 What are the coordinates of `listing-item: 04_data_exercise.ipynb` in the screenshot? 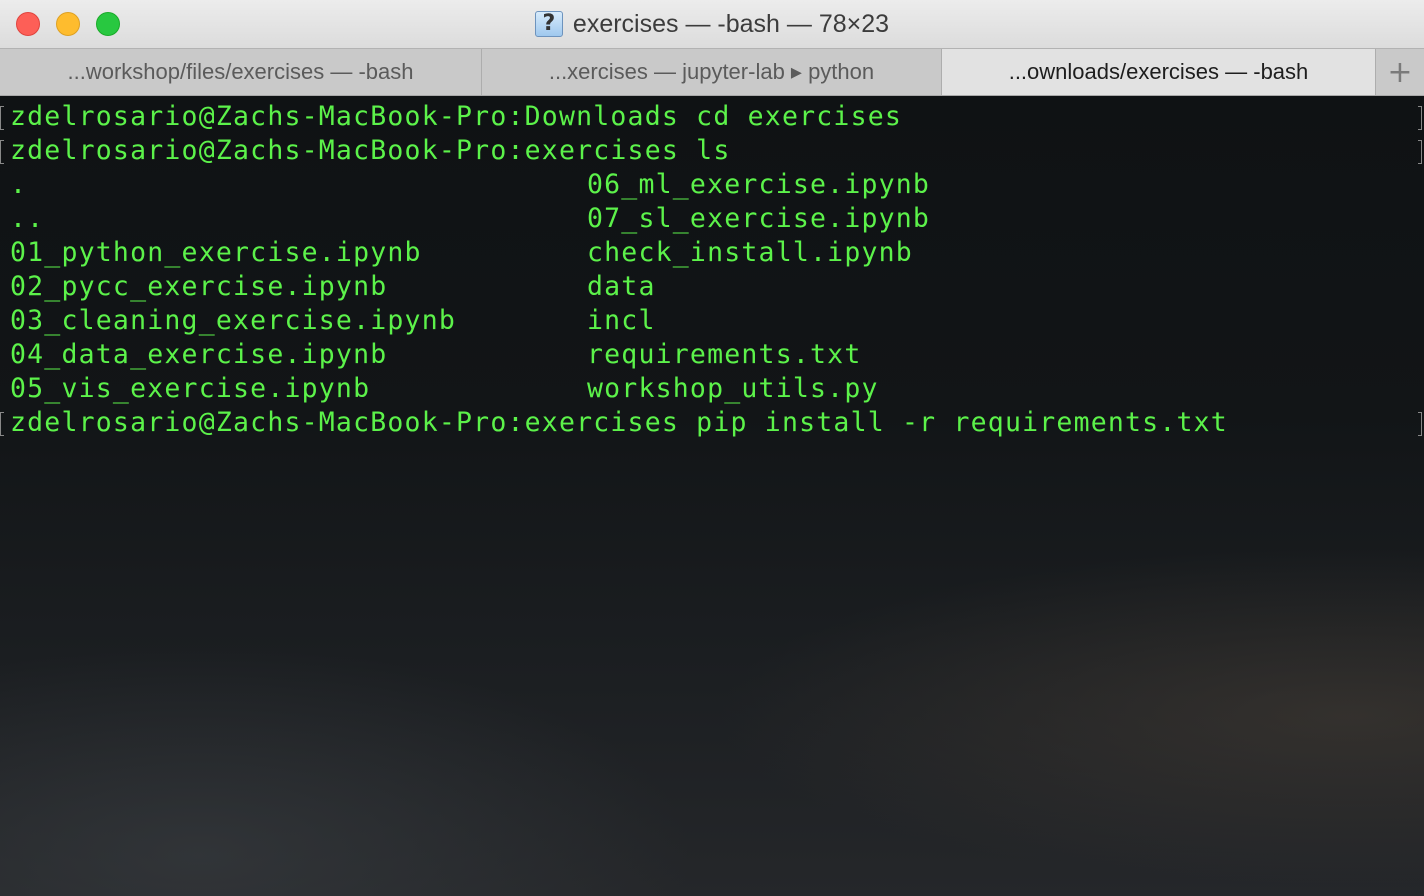 It's located at (199, 354).